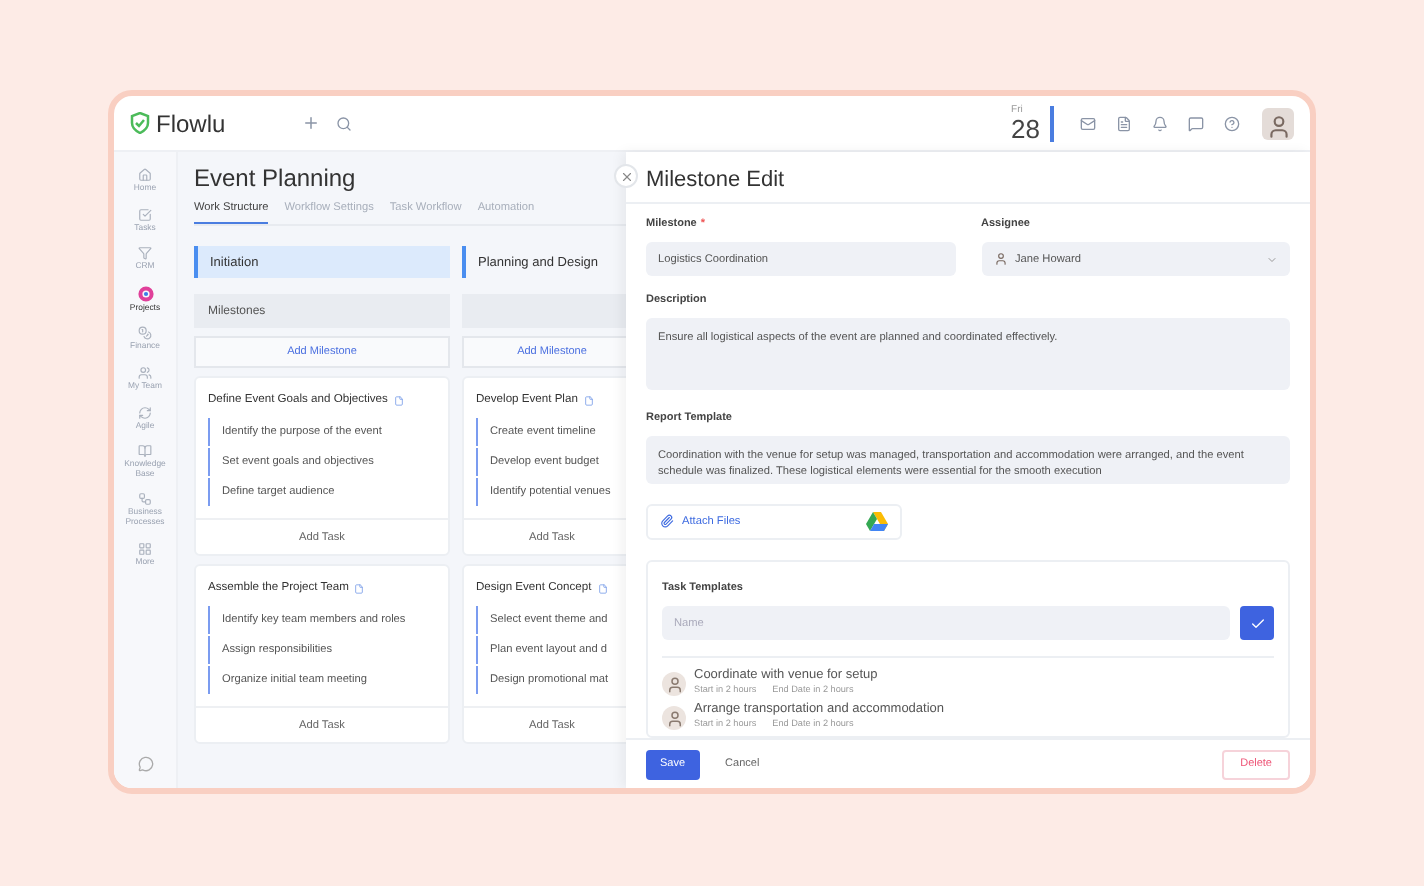  I want to click on house-icon, so click(145, 175).